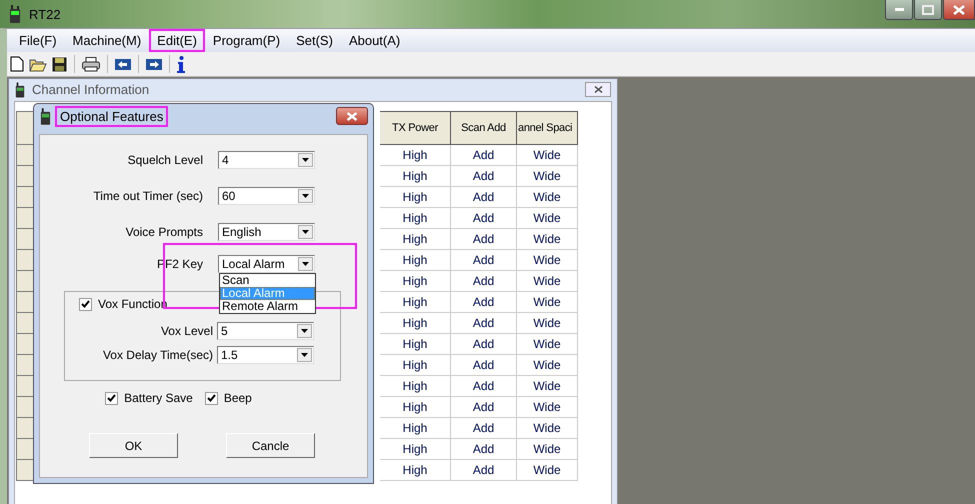 The height and width of the screenshot is (504, 975). What do you see at coordinates (314, 40) in the screenshot?
I see `menu-item: Set(S)` at bounding box center [314, 40].